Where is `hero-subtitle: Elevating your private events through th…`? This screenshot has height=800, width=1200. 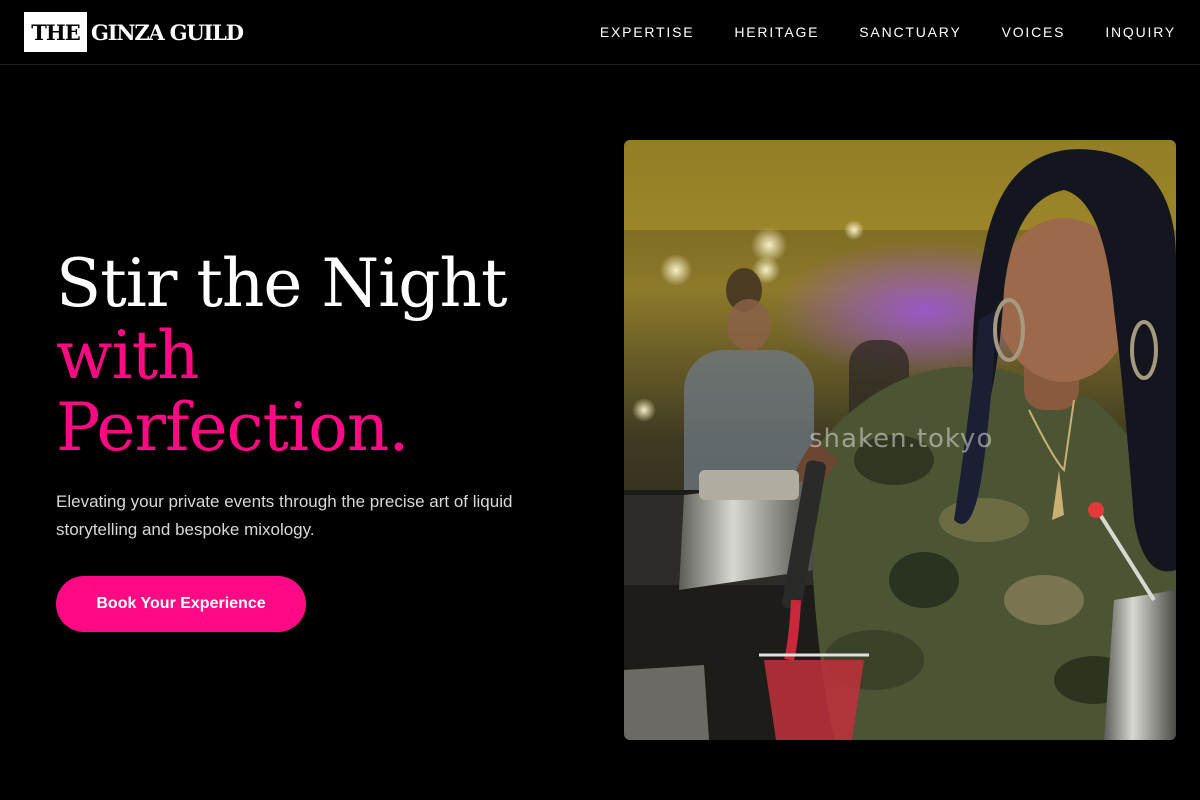 hero-subtitle: Elevating your private events through th… is located at coordinates (284, 515).